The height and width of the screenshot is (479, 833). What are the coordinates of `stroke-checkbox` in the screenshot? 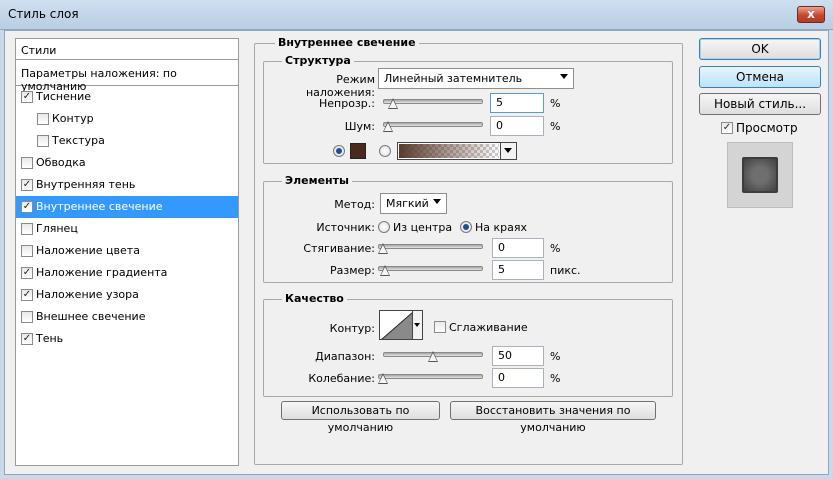 It's located at (27, 163).